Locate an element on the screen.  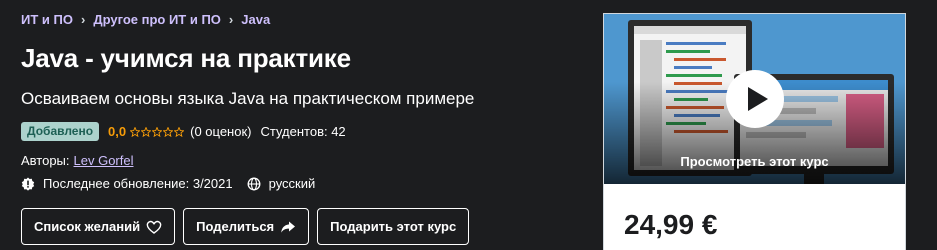
share-button: Поделиться is located at coordinates (246, 226).